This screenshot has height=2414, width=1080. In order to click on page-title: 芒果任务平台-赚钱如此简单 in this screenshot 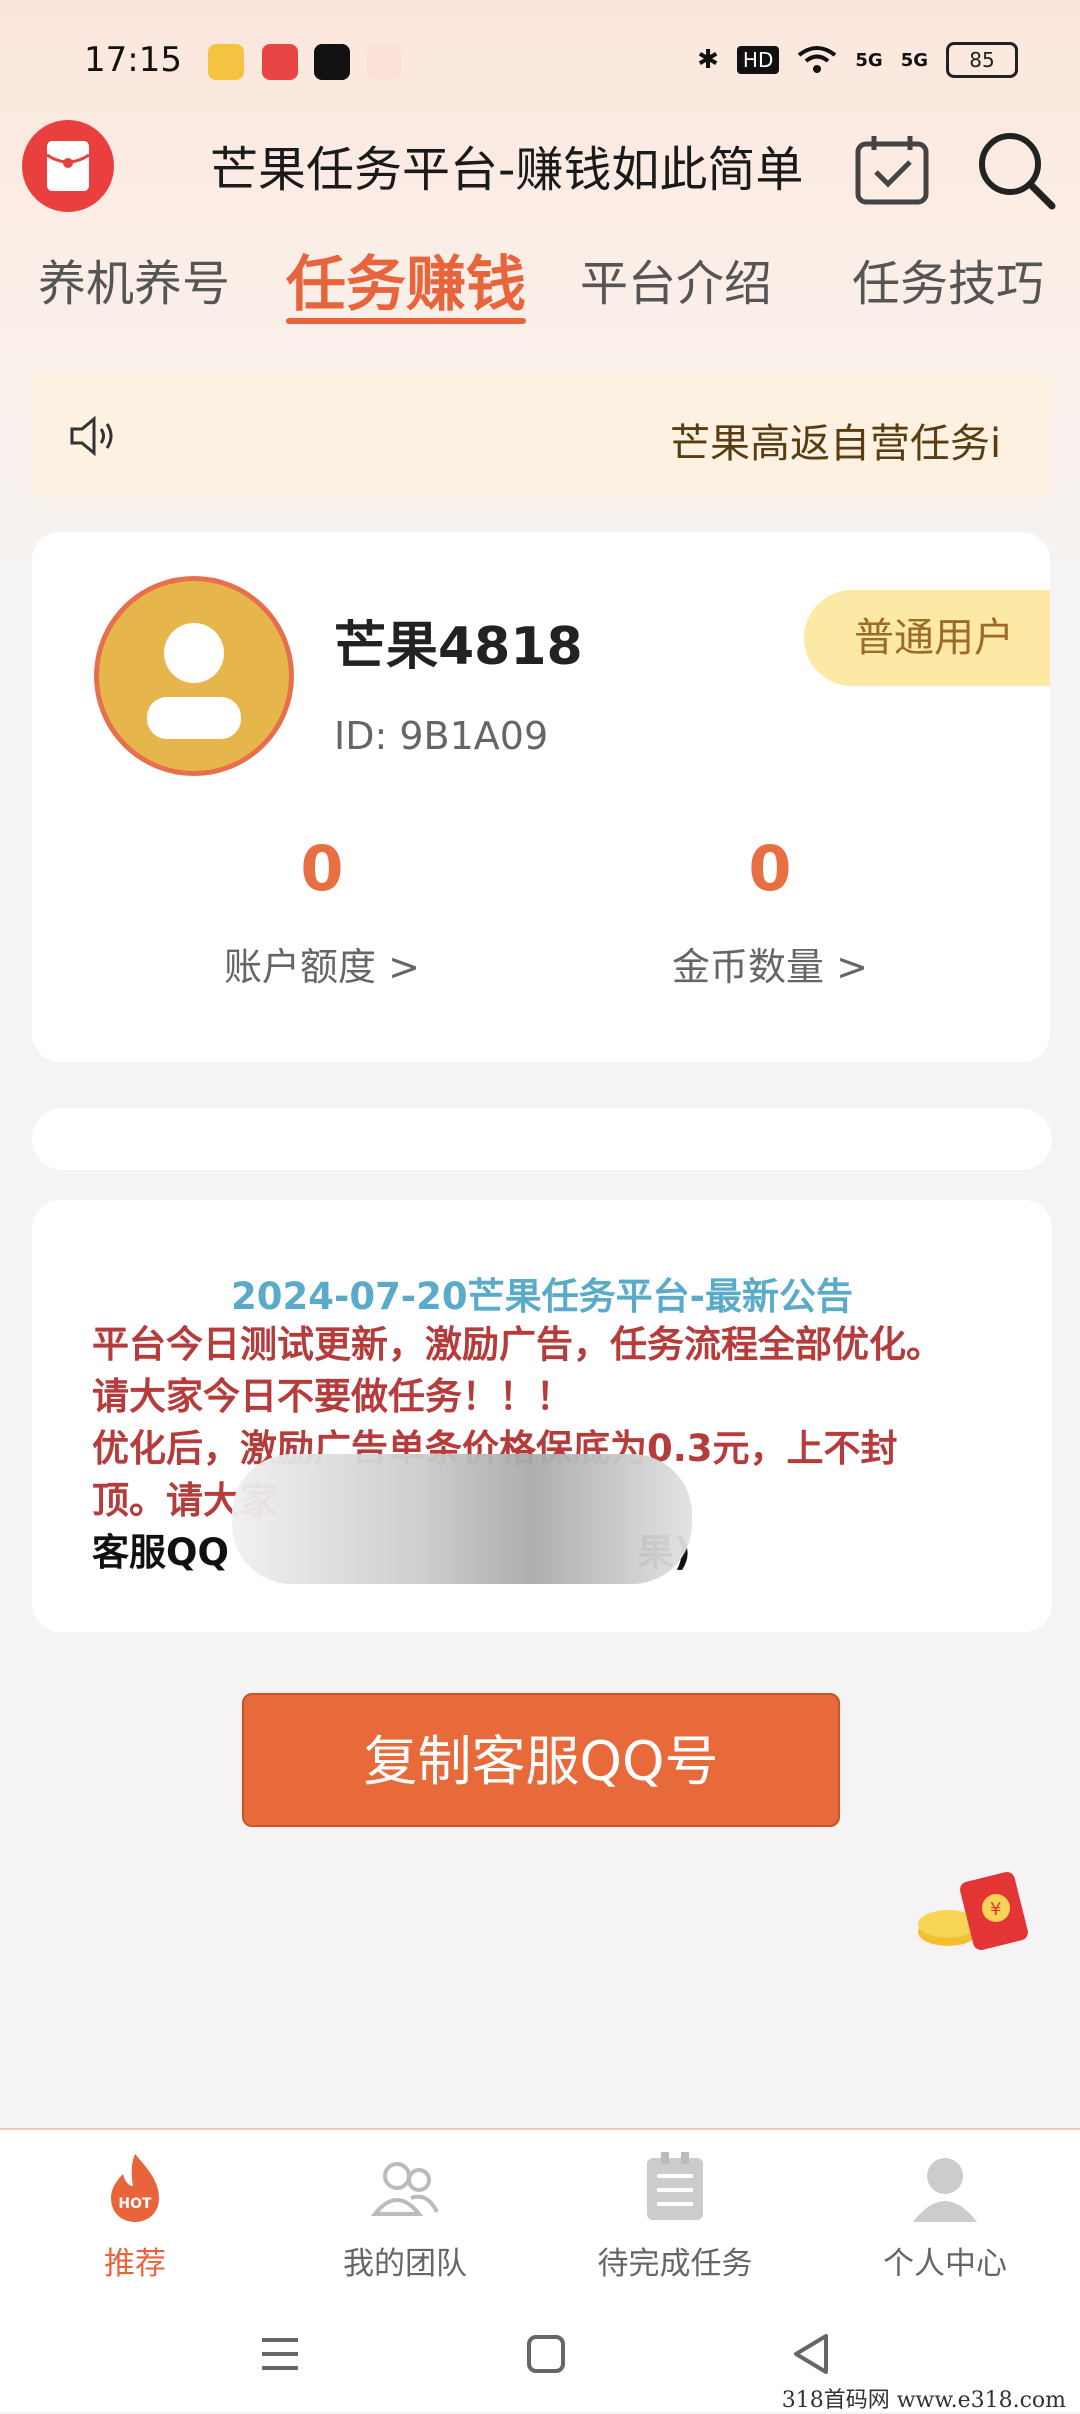, I will do `click(507, 170)`.